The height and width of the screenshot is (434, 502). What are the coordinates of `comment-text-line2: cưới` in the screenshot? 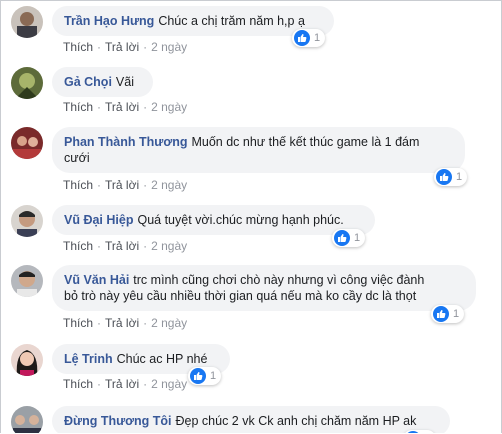 It's located at (77, 158).